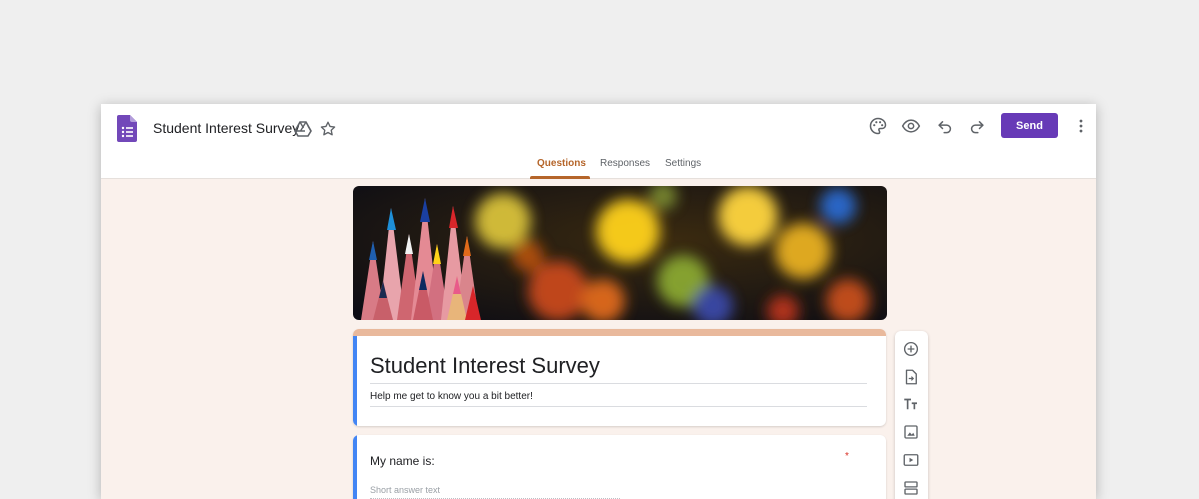 Image resolution: width=1199 pixels, height=499 pixels. I want to click on active-tab-indicator, so click(560, 177).